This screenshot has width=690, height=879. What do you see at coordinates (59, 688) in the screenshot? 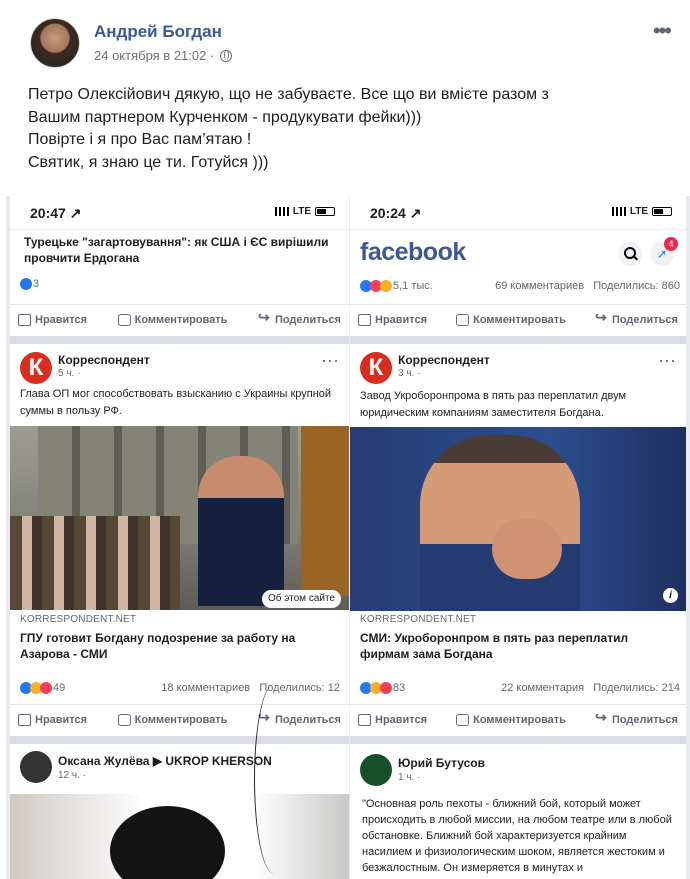
I see `reaction-count: 49` at bounding box center [59, 688].